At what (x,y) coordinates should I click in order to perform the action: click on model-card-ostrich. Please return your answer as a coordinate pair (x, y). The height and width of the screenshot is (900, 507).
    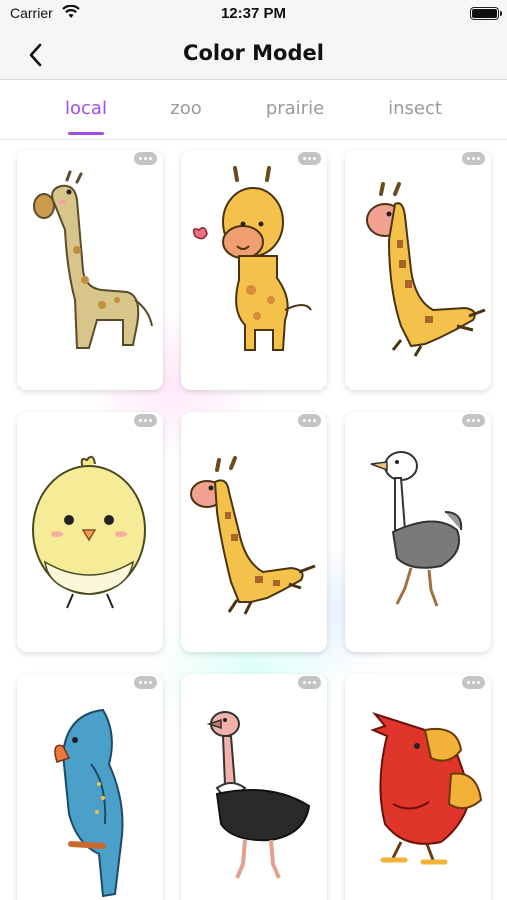
    Looking at the image, I should click on (418, 532).